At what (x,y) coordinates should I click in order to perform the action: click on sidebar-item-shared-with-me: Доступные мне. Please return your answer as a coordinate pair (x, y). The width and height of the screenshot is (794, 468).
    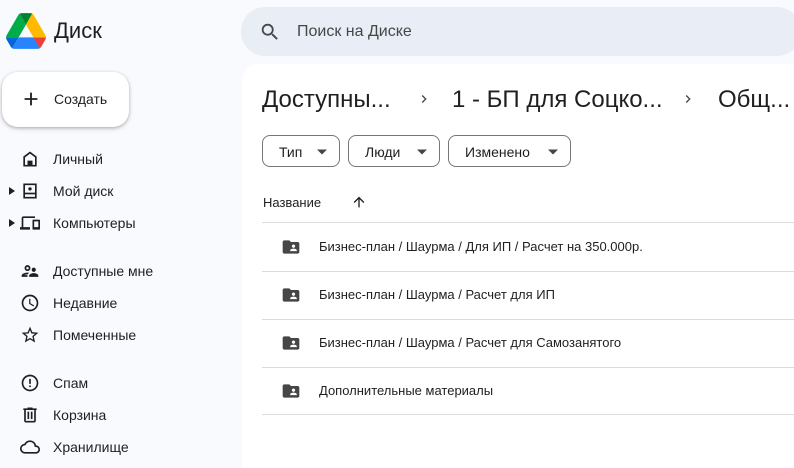
    Looking at the image, I should click on (118, 271).